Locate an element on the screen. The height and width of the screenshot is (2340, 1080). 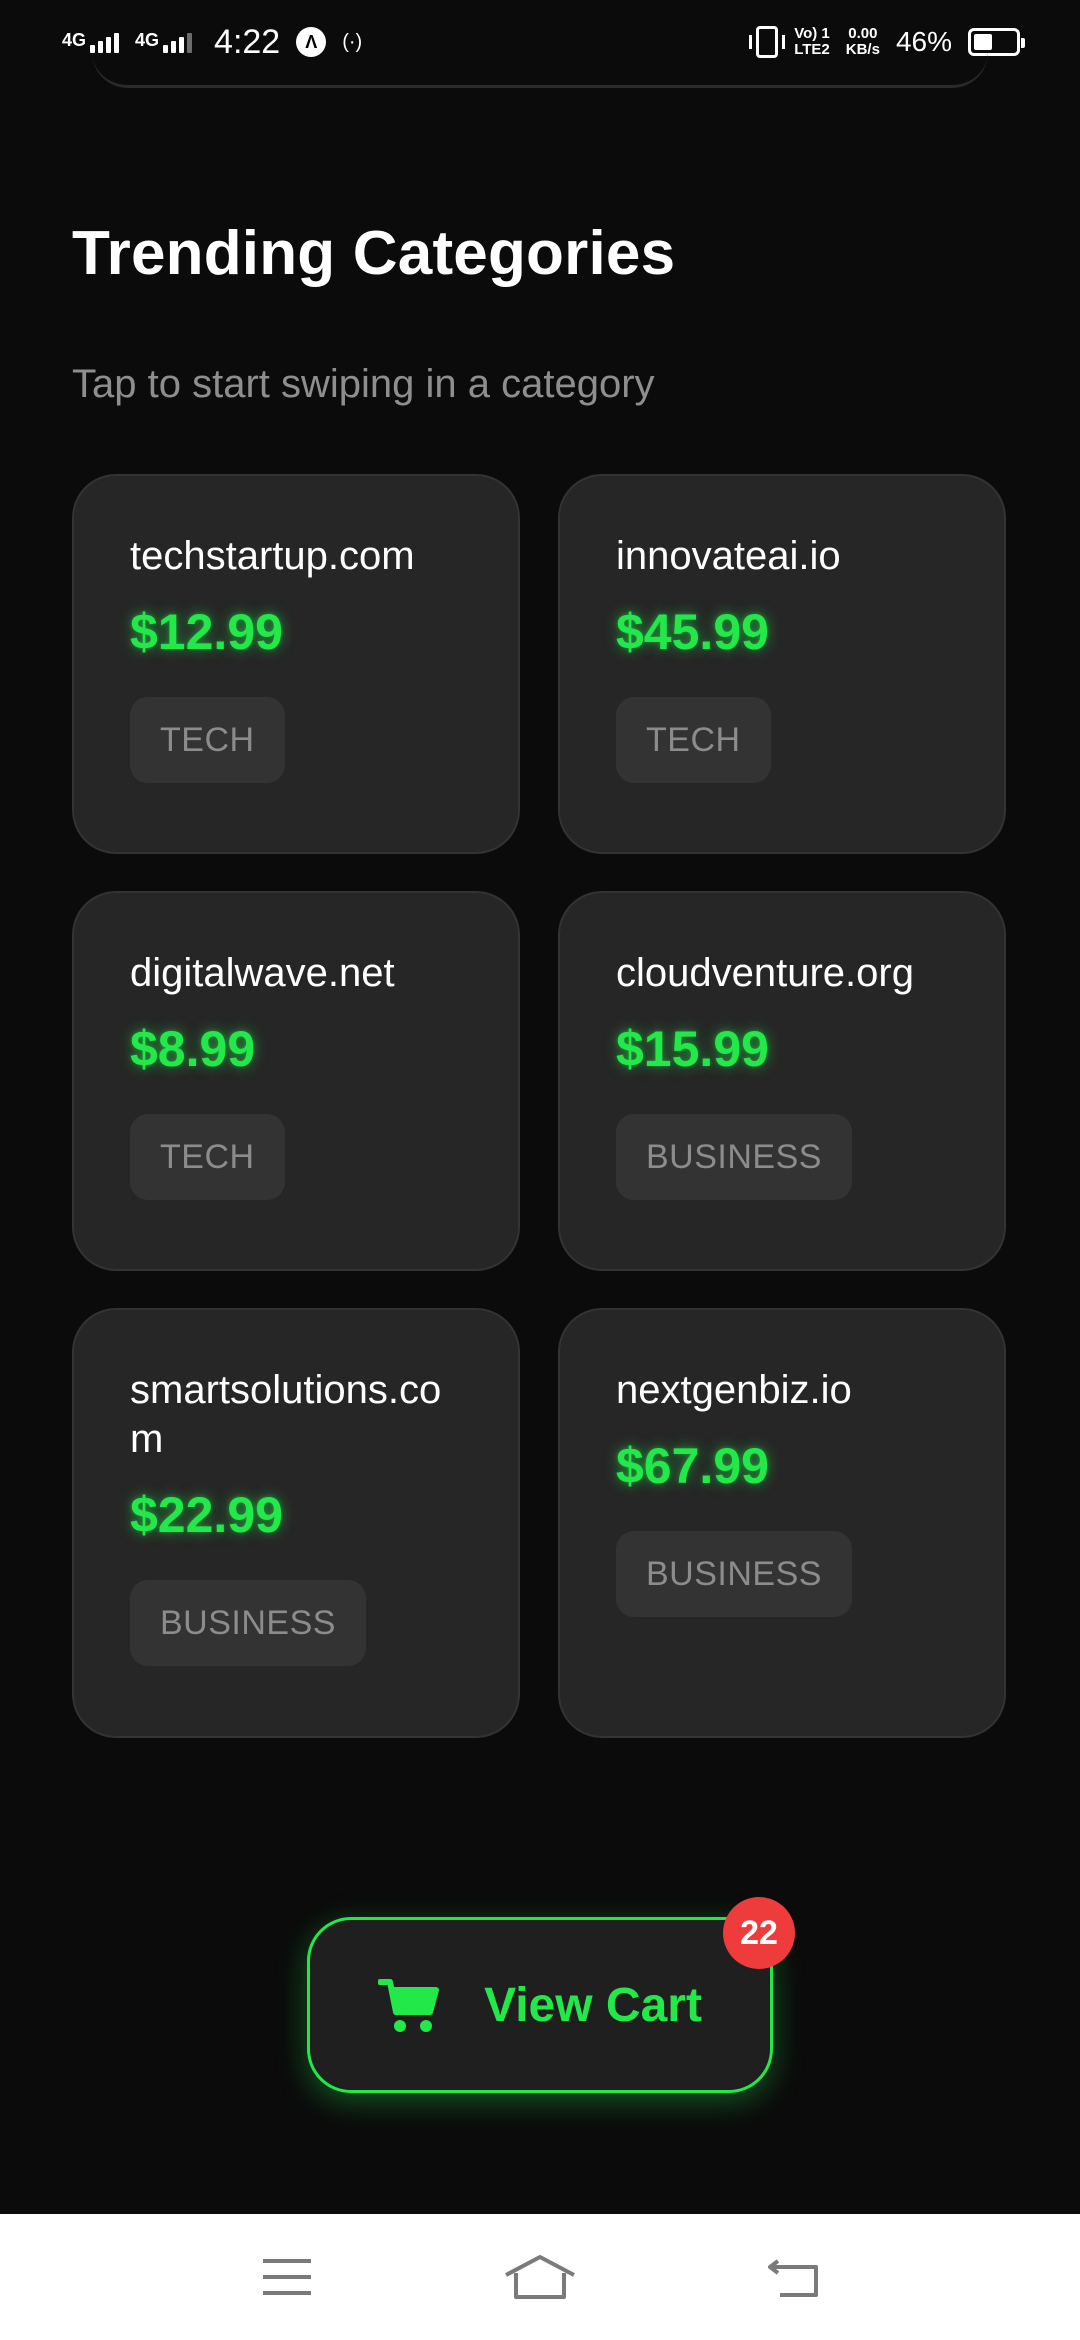
domain-card: smartsolutions.com $22.99 BUSINESS is located at coordinates (296, 1523).